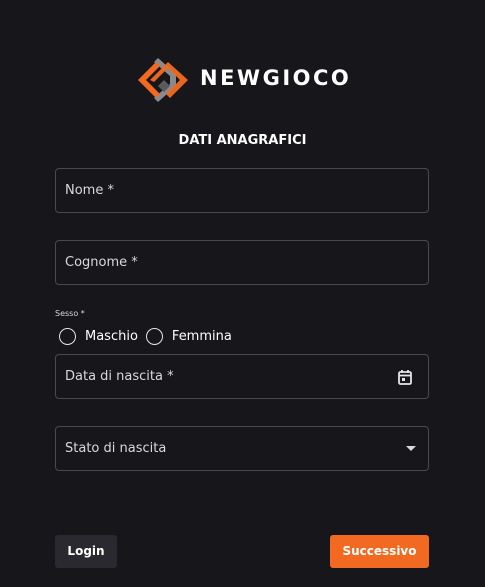 Image resolution: width=485 pixels, height=587 pixels. Describe the element at coordinates (119, 376) in the screenshot. I see `data-nascita-placeholder: Data di nascita *` at that location.